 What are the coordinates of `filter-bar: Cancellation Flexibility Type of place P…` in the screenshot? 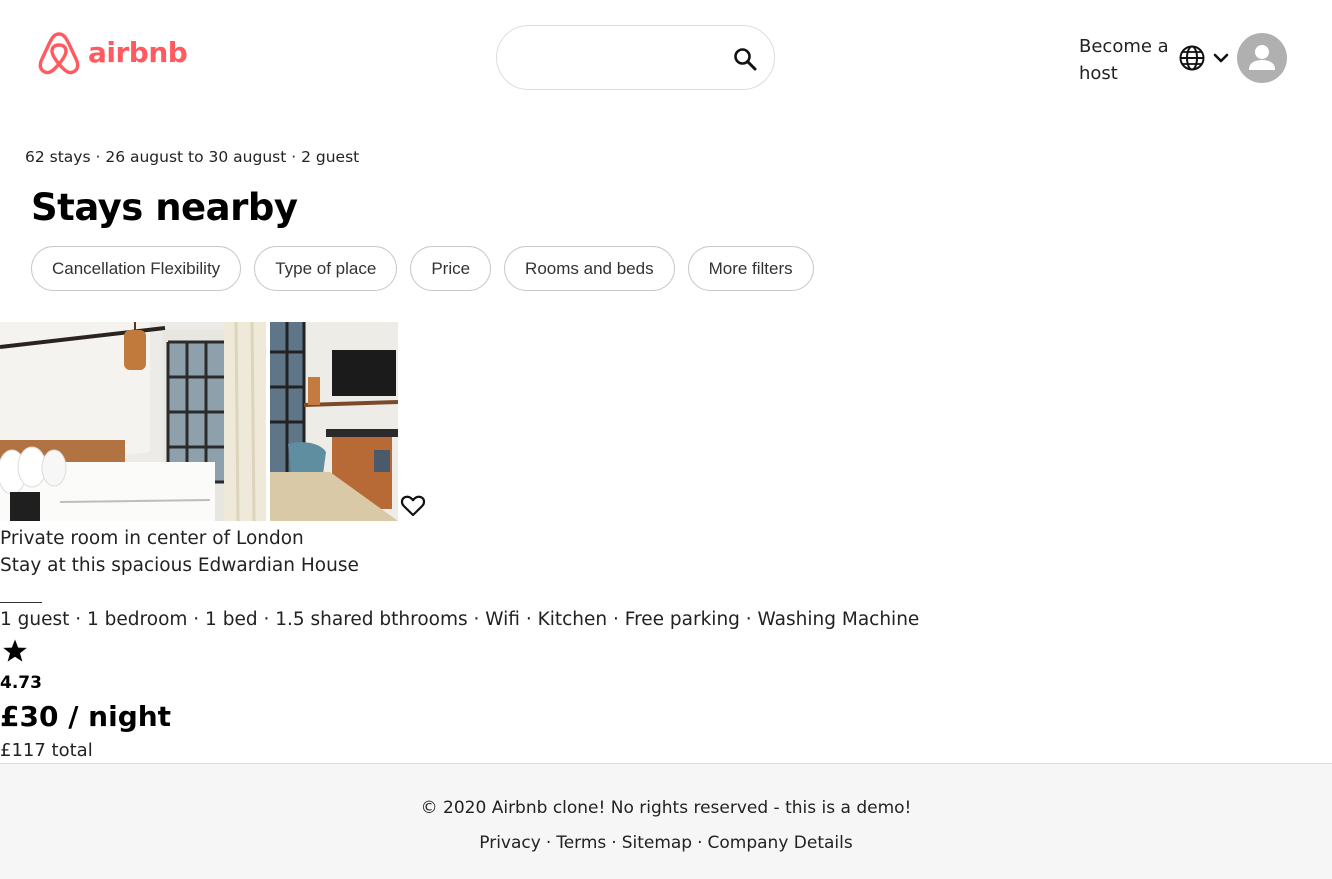 It's located at (422, 268).